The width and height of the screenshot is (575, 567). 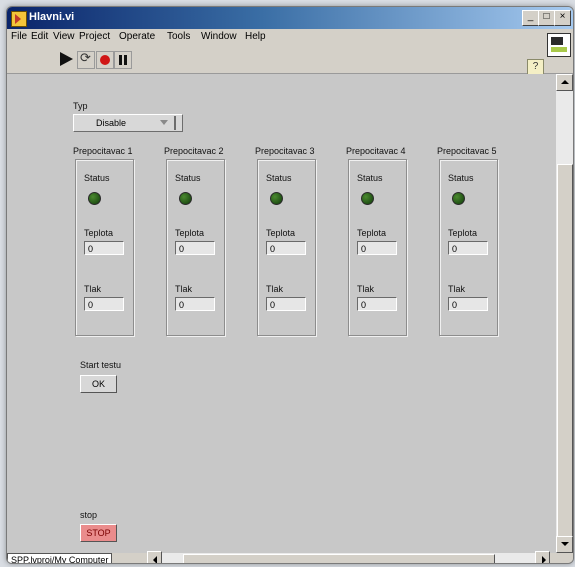 I want to click on ring-divider, so click(x=175, y=123).